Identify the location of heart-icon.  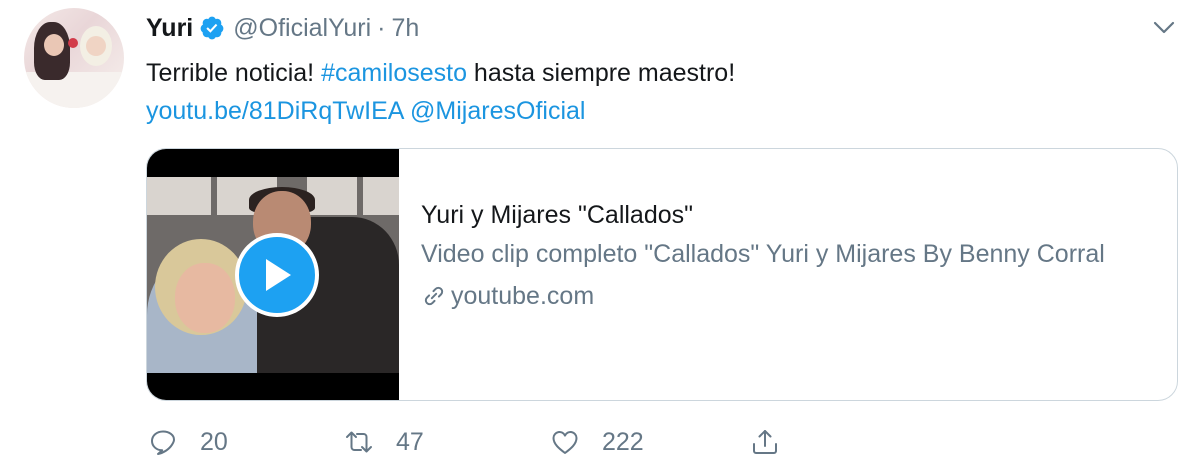
(565, 442).